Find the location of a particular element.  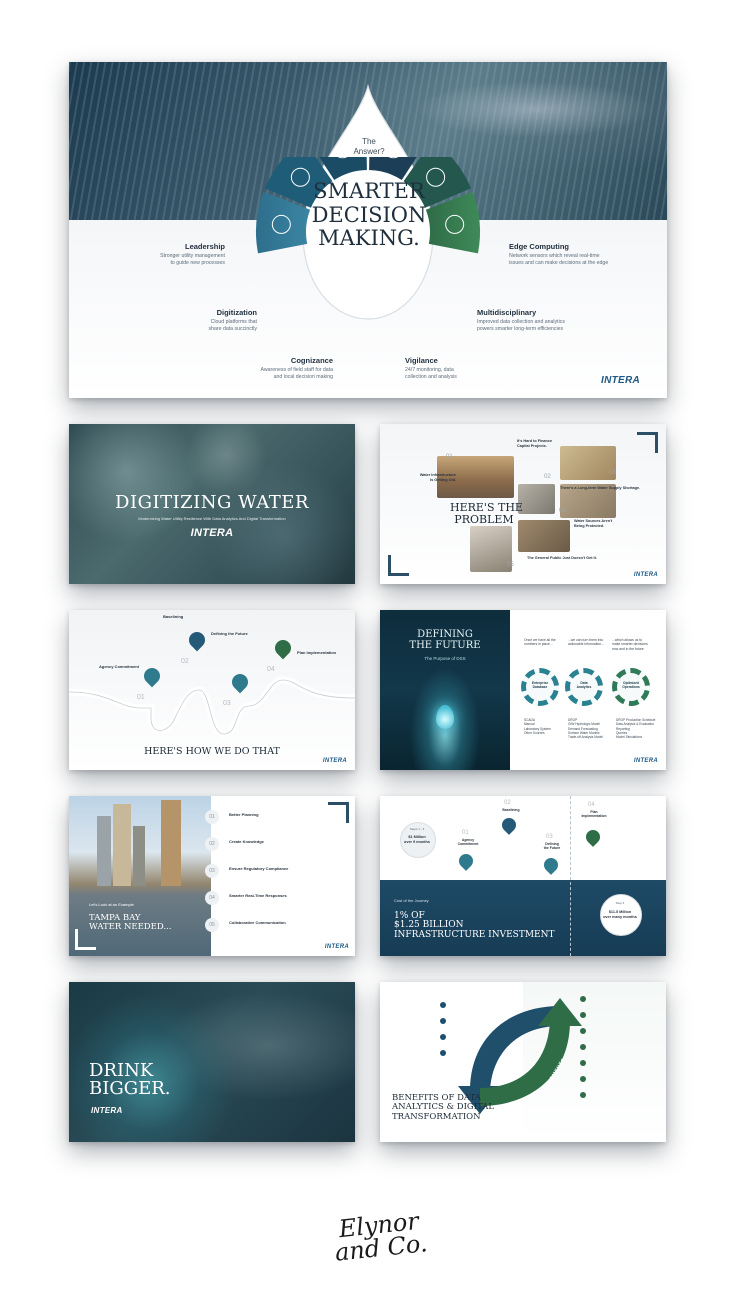

photo-drinking-girl is located at coordinates (491, 549).